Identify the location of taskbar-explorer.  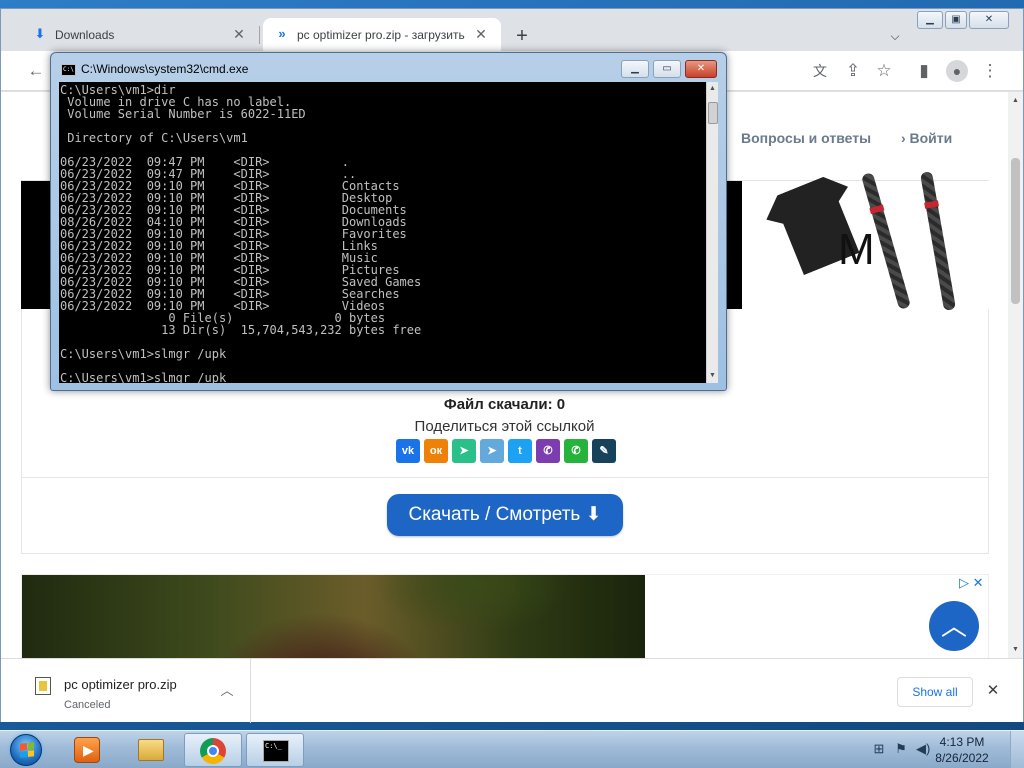
(151, 750).